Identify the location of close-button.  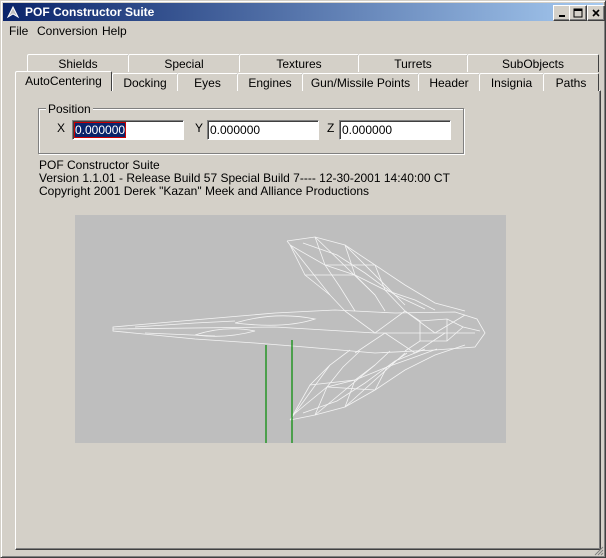
(596, 13).